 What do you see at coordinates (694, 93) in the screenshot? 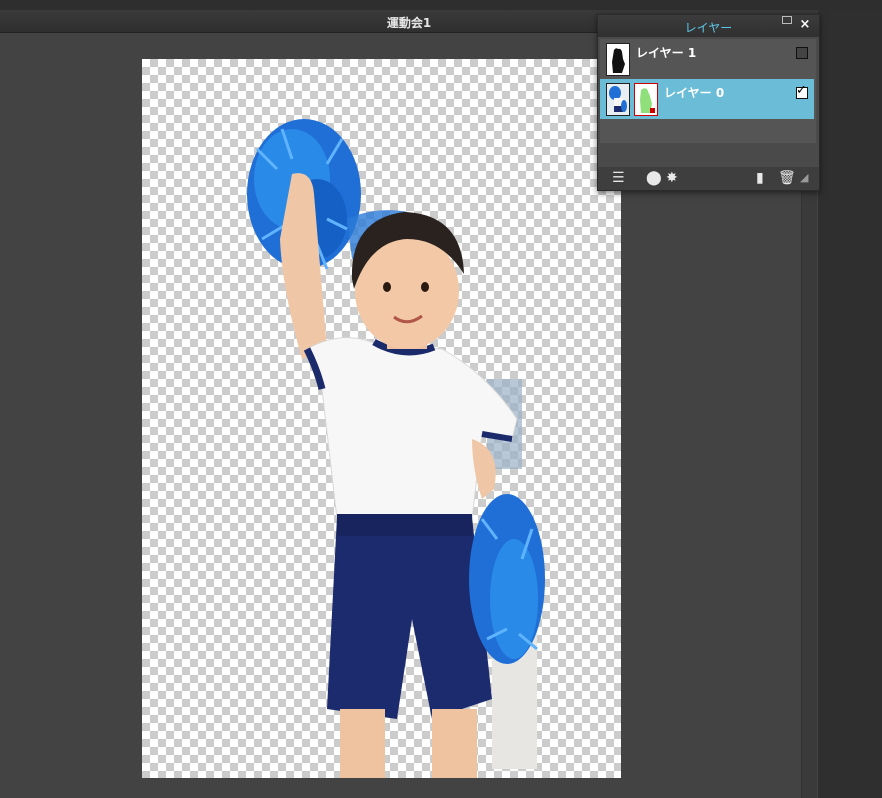
I see `layer-name: レイヤー 0` at bounding box center [694, 93].